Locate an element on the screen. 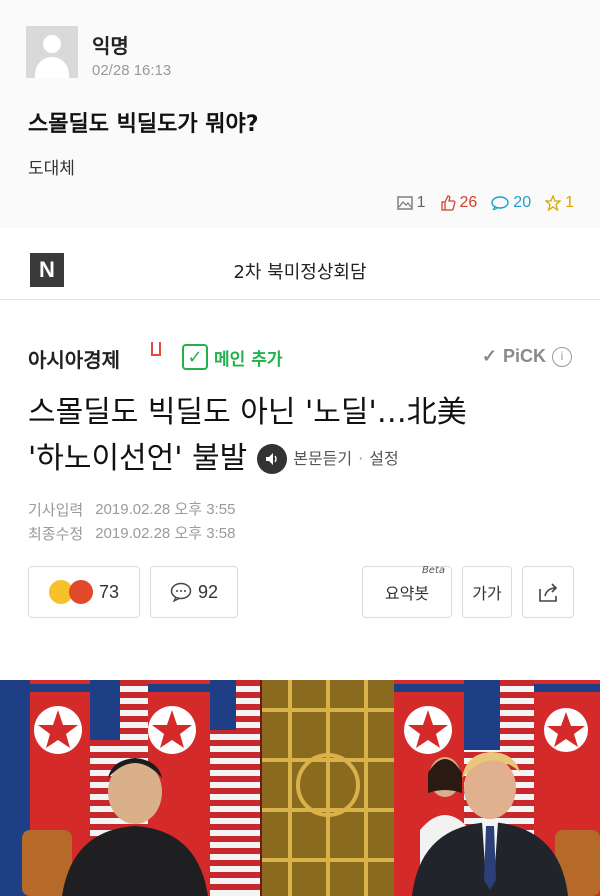 The height and width of the screenshot is (896, 600). image-count: 1 is located at coordinates (411, 203).